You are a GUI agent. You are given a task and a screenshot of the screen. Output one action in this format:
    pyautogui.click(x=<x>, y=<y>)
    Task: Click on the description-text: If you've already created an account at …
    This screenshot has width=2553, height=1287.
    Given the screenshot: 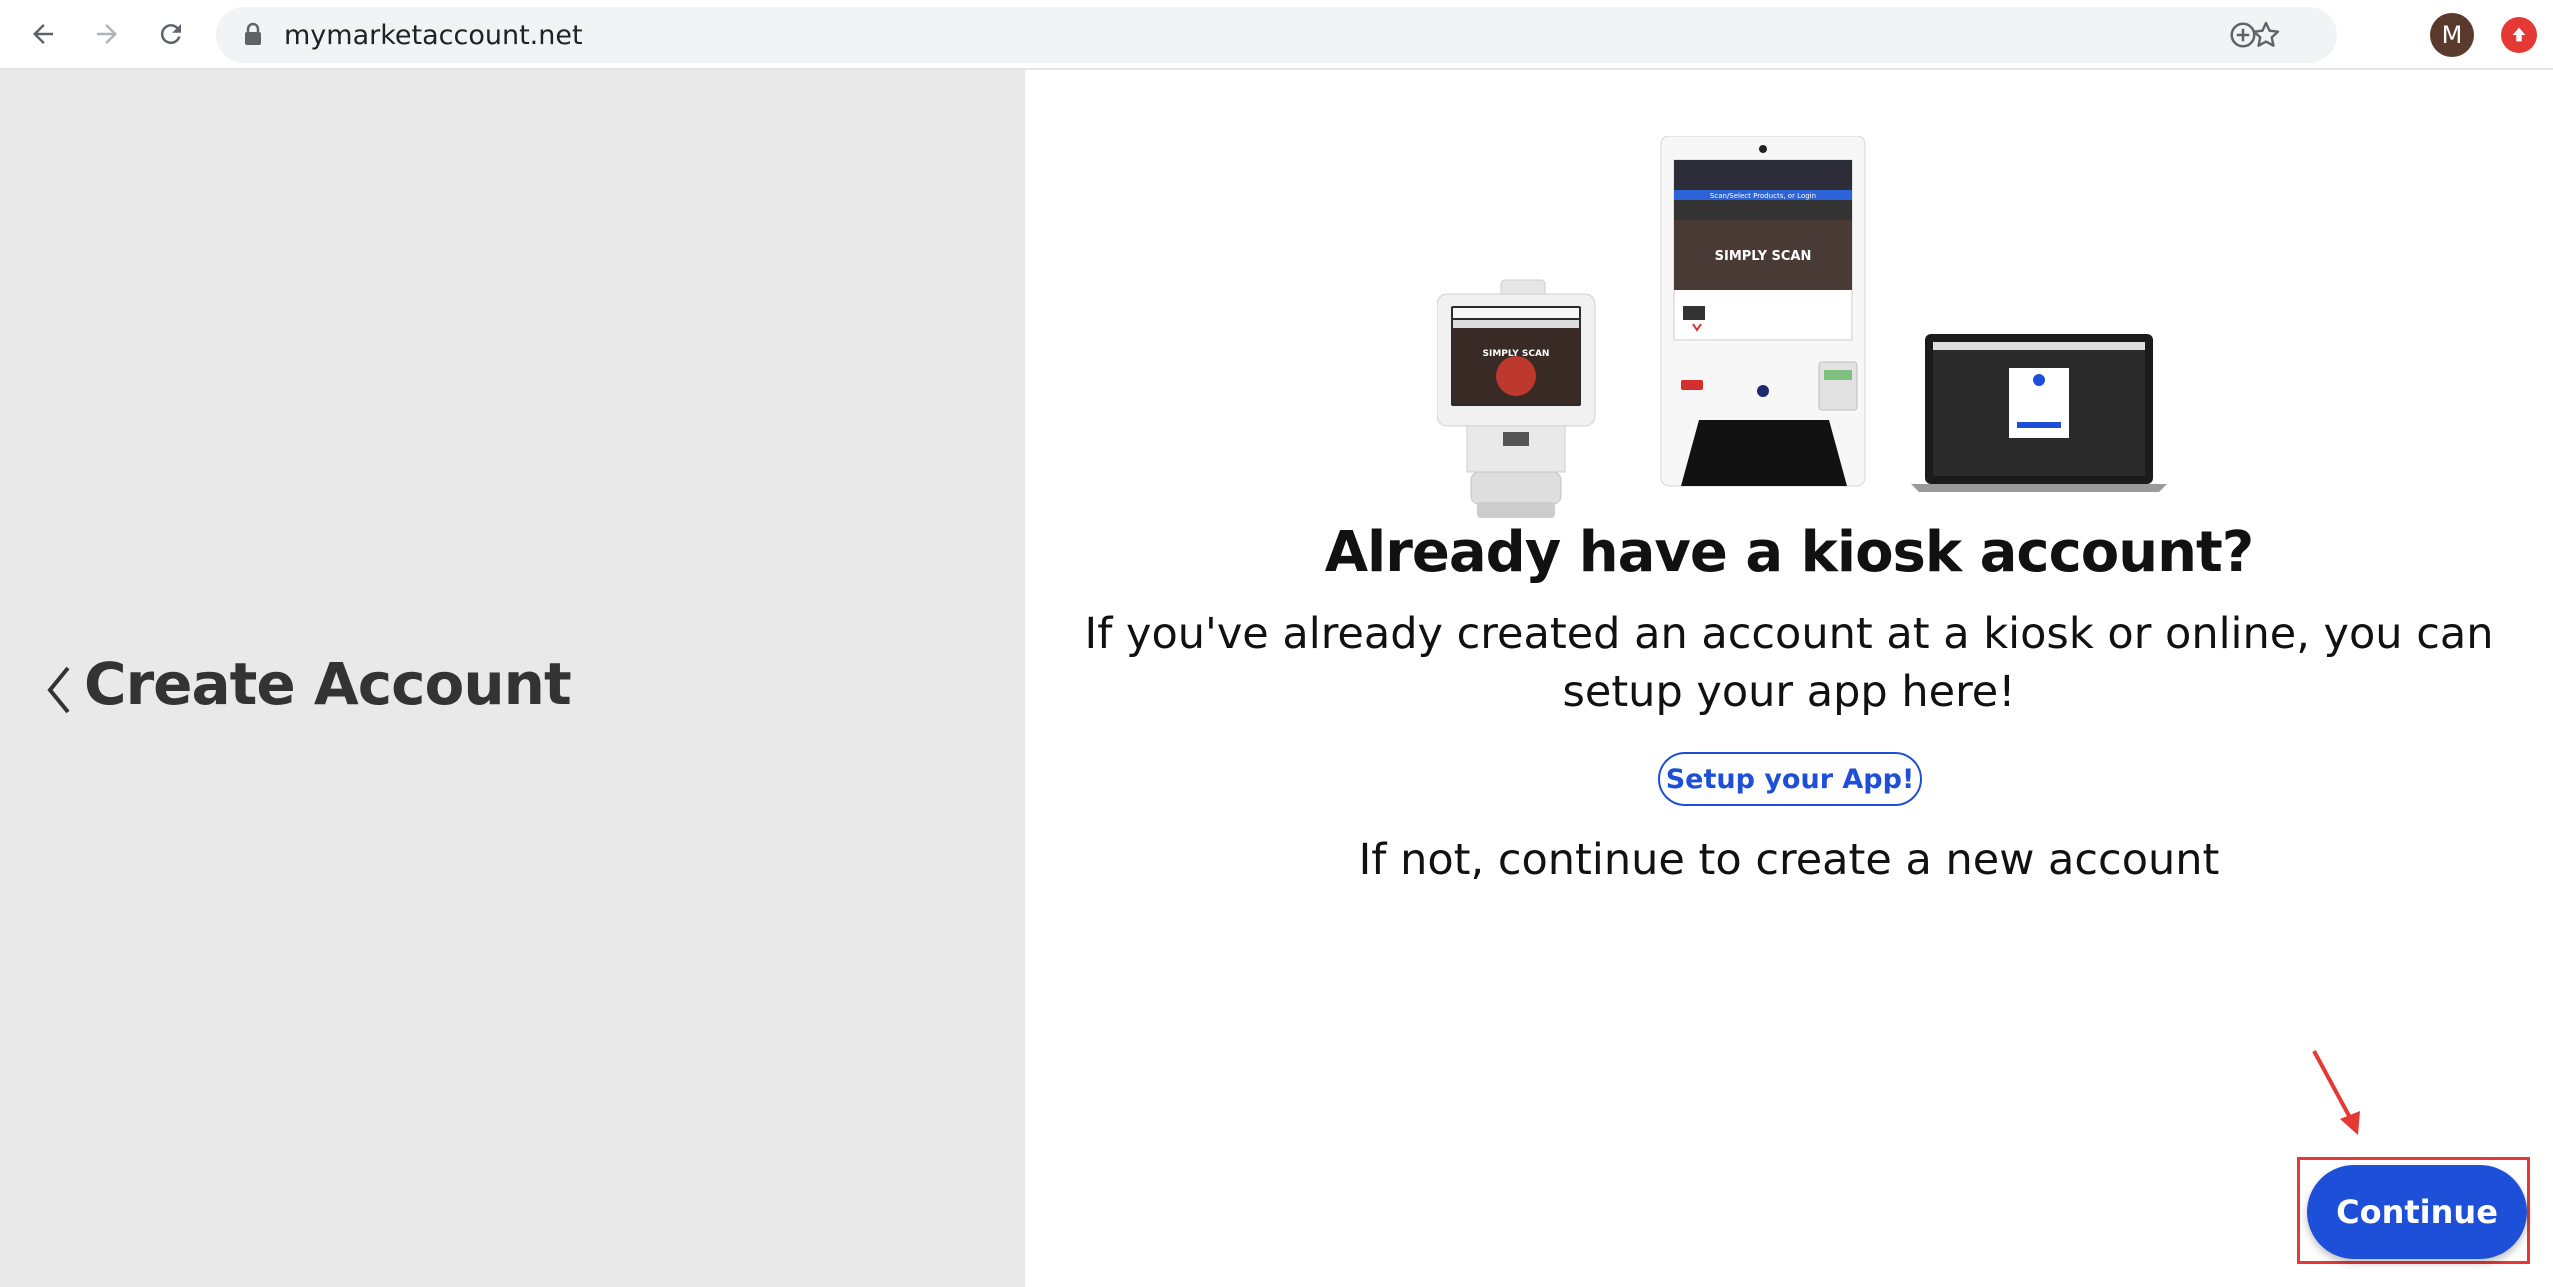 What is the action you would take?
    pyautogui.click(x=1789, y=663)
    